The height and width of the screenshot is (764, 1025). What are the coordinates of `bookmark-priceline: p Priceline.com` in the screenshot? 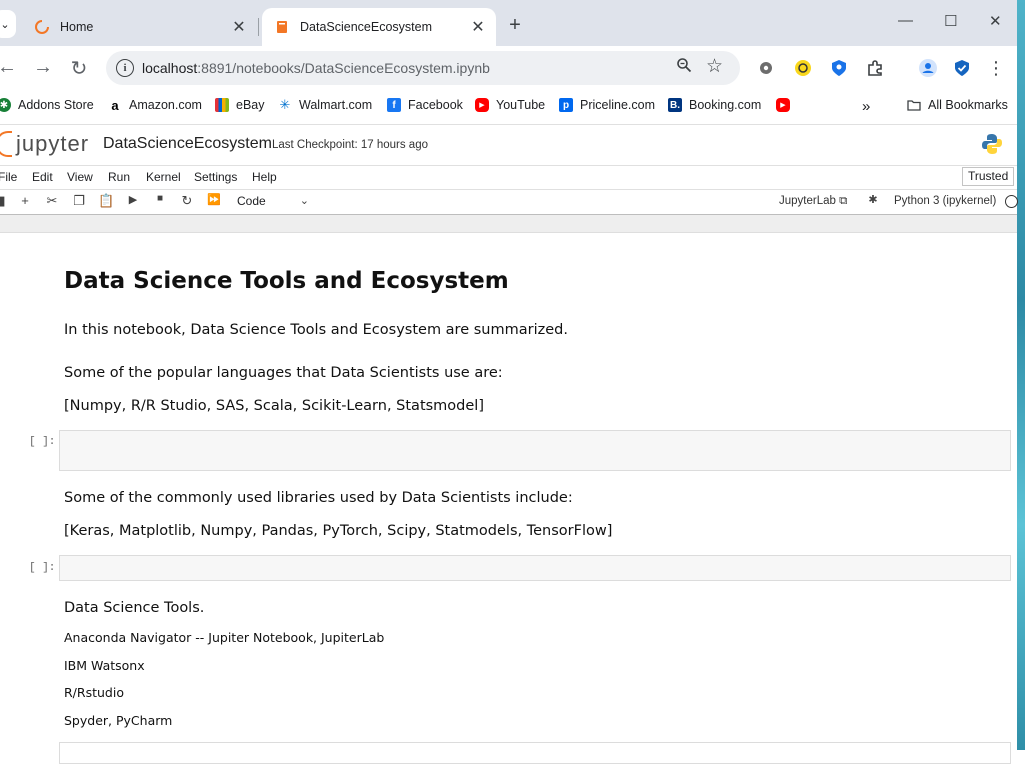 It's located at (607, 105).